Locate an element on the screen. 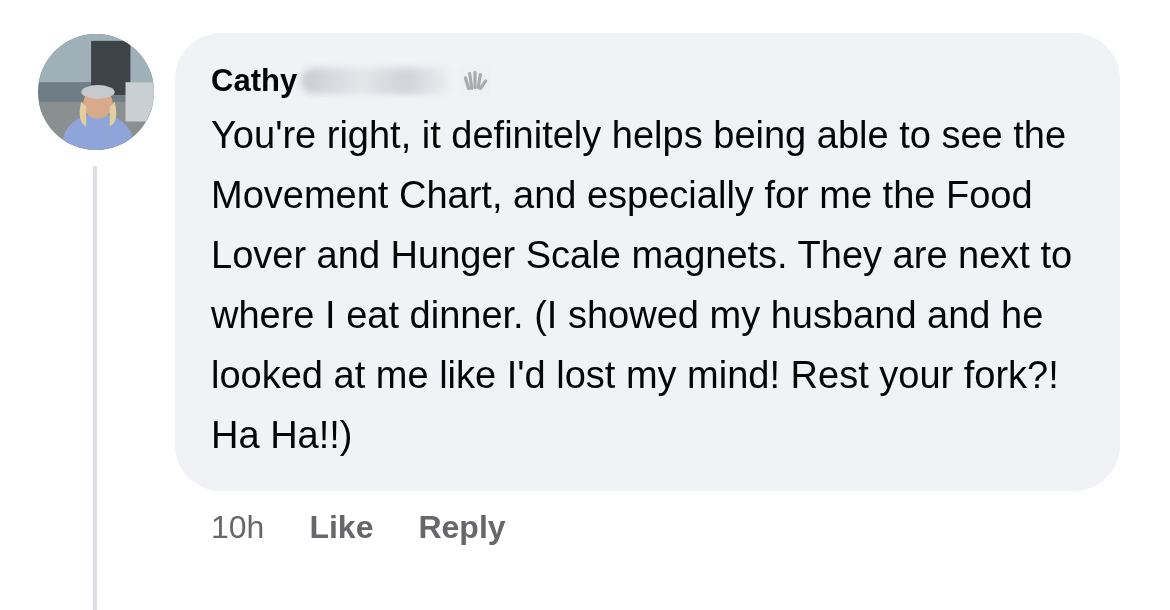  author-name: Cathy is located at coordinates (254, 81).